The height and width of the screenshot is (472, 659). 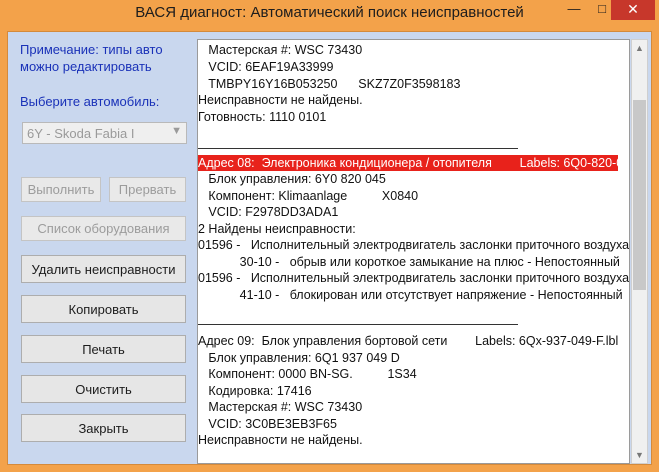 What do you see at coordinates (574, 10) in the screenshot?
I see `minimize-button: —` at bounding box center [574, 10].